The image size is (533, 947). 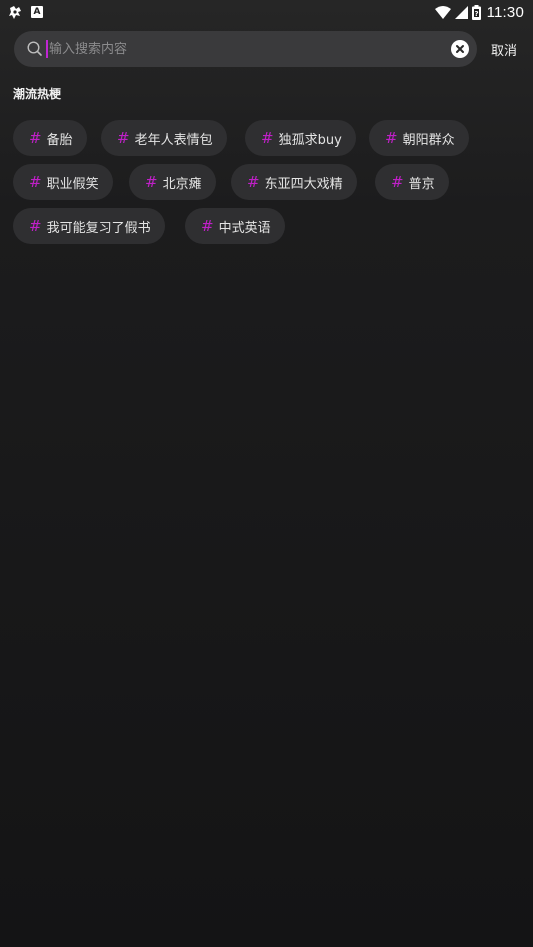 What do you see at coordinates (173, 140) in the screenshot?
I see `hot-tag-label: 老年人表情包` at bounding box center [173, 140].